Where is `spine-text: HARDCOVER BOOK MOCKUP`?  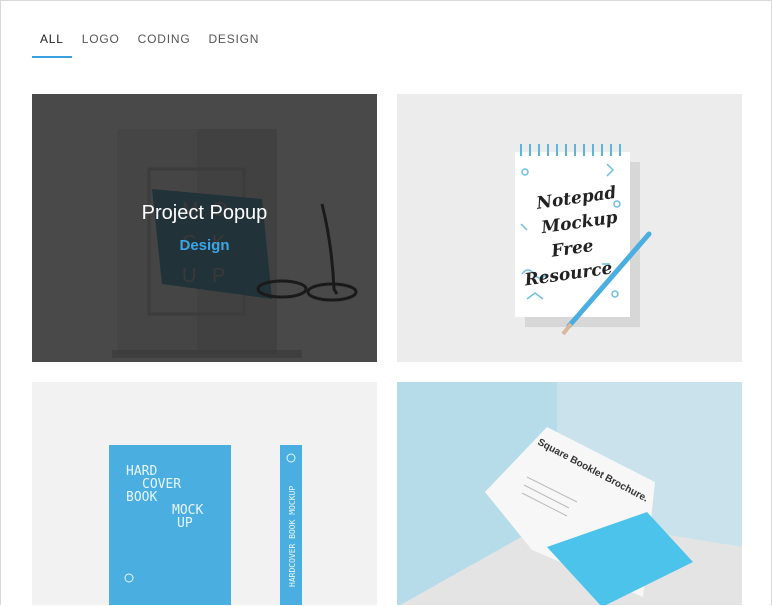 spine-text: HARDCOVER BOOK MOCKUP is located at coordinates (292, 536).